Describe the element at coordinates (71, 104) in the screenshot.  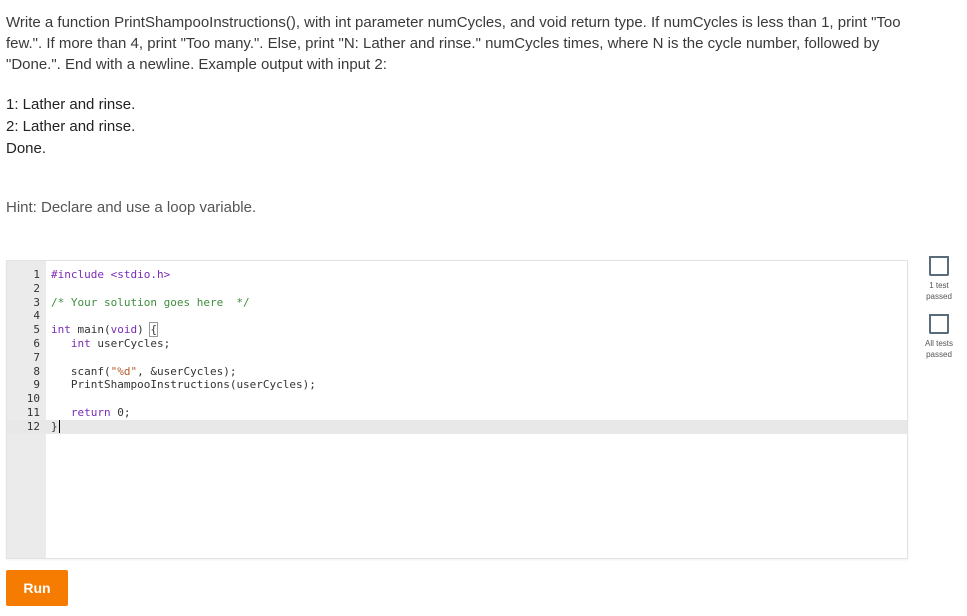
I see `example-output-line: 1: Lather and rinse.` at that location.